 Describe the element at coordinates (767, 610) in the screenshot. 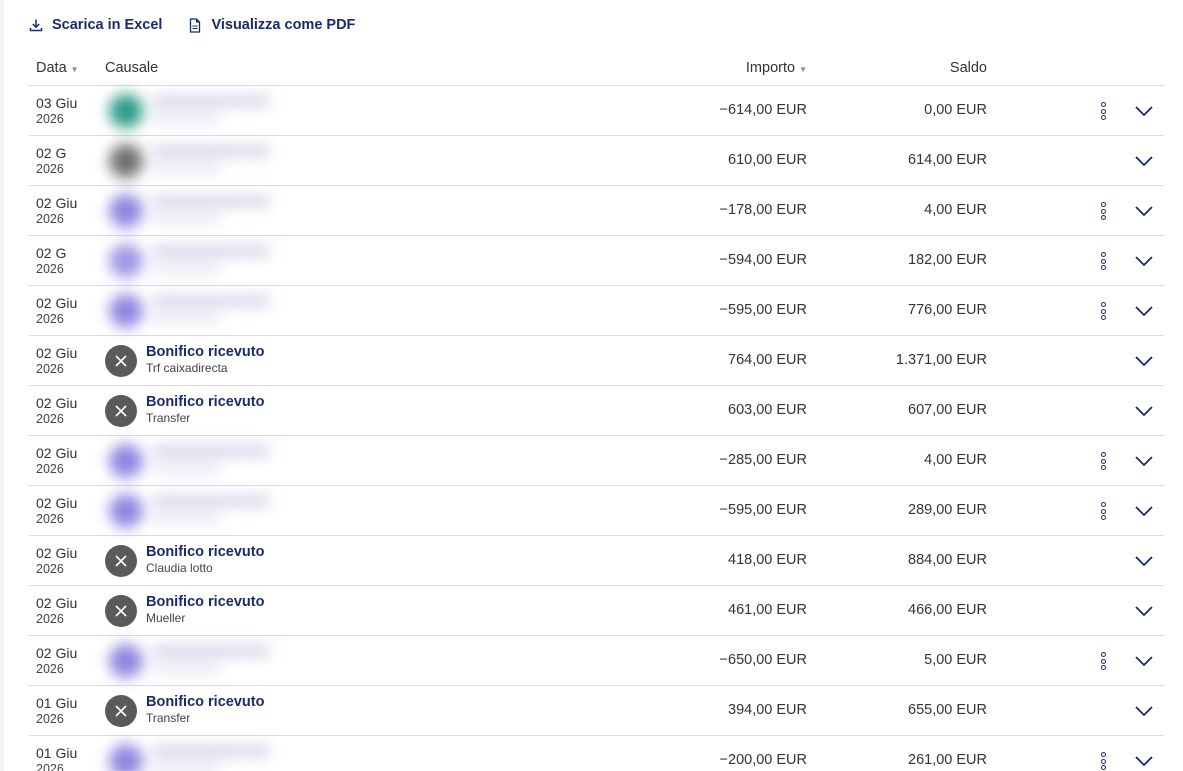

I see `transaction-amount: 461,00 EUR` at that location.